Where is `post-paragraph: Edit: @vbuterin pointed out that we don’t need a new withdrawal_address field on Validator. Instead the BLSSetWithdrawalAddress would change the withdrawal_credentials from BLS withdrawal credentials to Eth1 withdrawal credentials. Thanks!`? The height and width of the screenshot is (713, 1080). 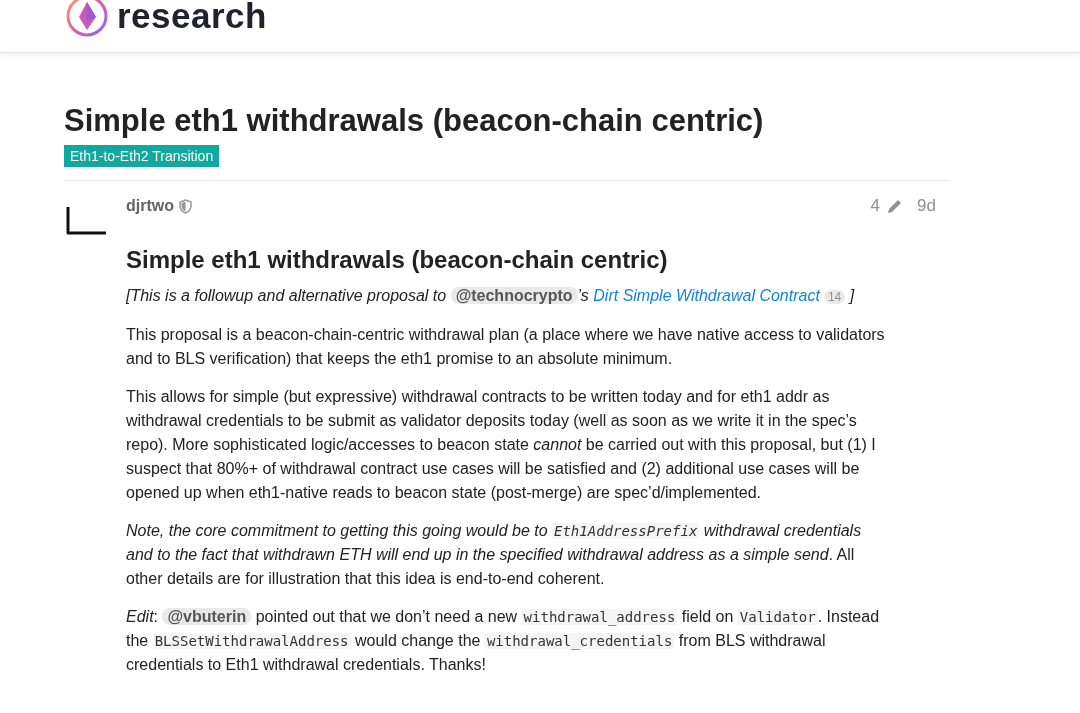 post-paragraph: Edit: @vbuterin pointed out that we don’t need a new withdrawal_address field on Validator. Instead the BLSSetWithdrawalAddress would change the withdrawal_credentials from BLS withdrawal credentials to Eth1 withdrawal credentials. Thanks! is located at coordinates (503, 641).